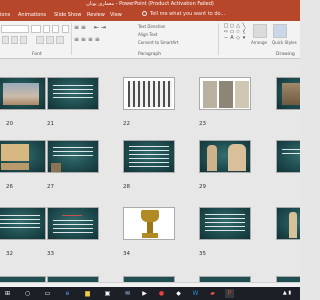  What do you see at coordinates (107, 293) in the screenshot?
I see `store-icon: ▣` at bounding box center [107, 293].